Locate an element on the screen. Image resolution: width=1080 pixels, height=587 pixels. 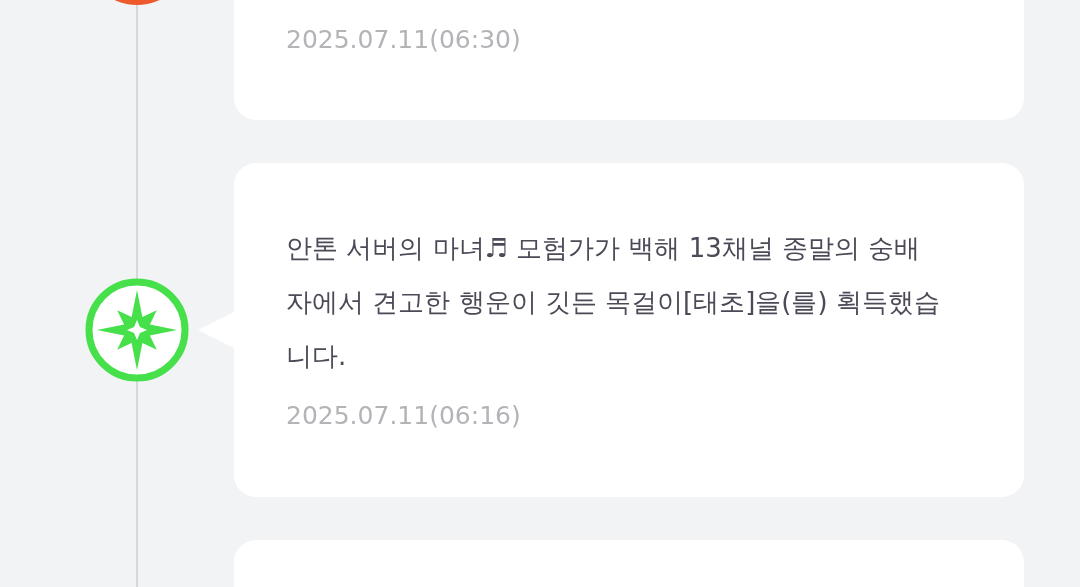
message-text: 안톤 서버의 마녀♬ 모험가가 백해 13채널 종말의 숭배자에서 견고한 행운이 깃든 목걸이[태초]을(를) 획득했습니다. is located at coordinates (613, 302).